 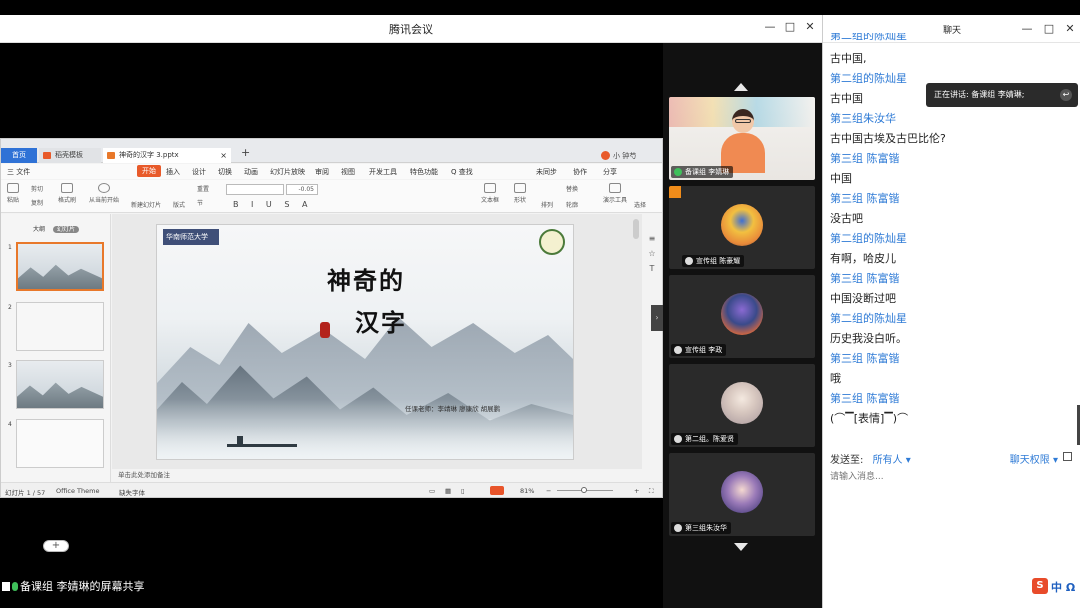 What do you see at coordinates (546, 172) in the screenshot?
I see `sync-status: 未同步` at bounding box center [546, 172].